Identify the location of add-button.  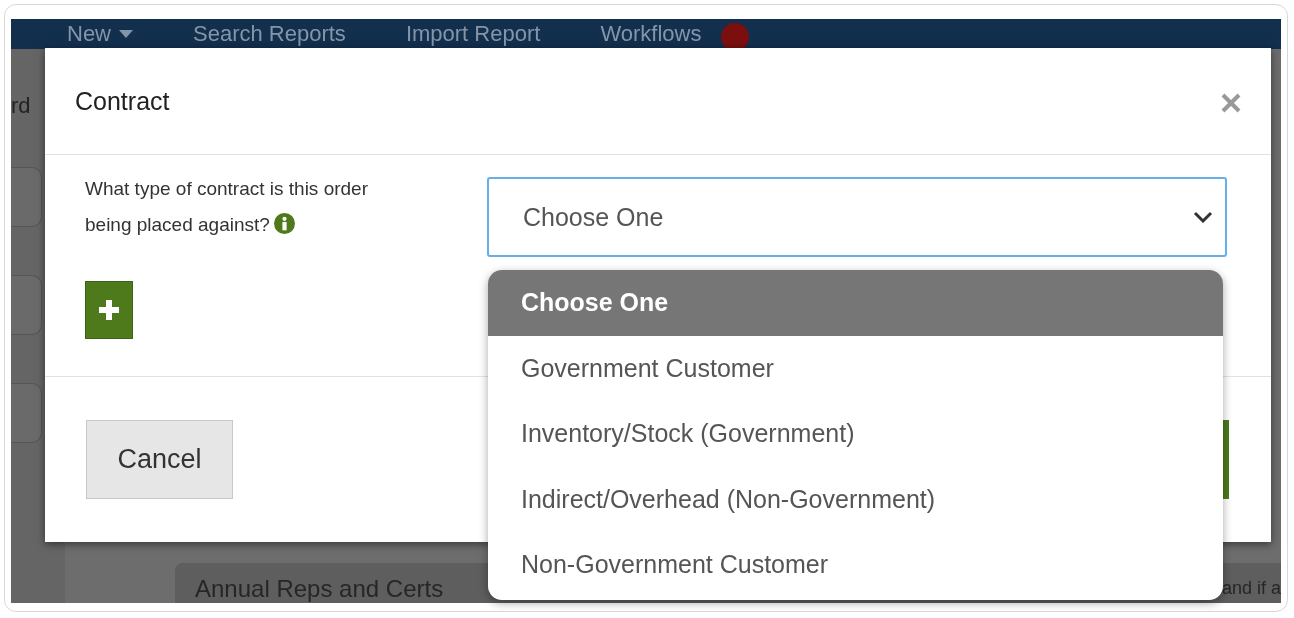
(109, 310).